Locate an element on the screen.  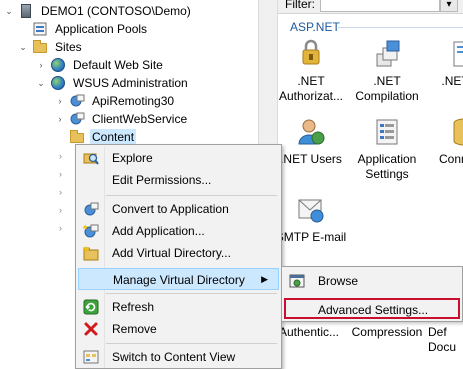
menu-item-browse: Browse is located at coordinates (372, 281).